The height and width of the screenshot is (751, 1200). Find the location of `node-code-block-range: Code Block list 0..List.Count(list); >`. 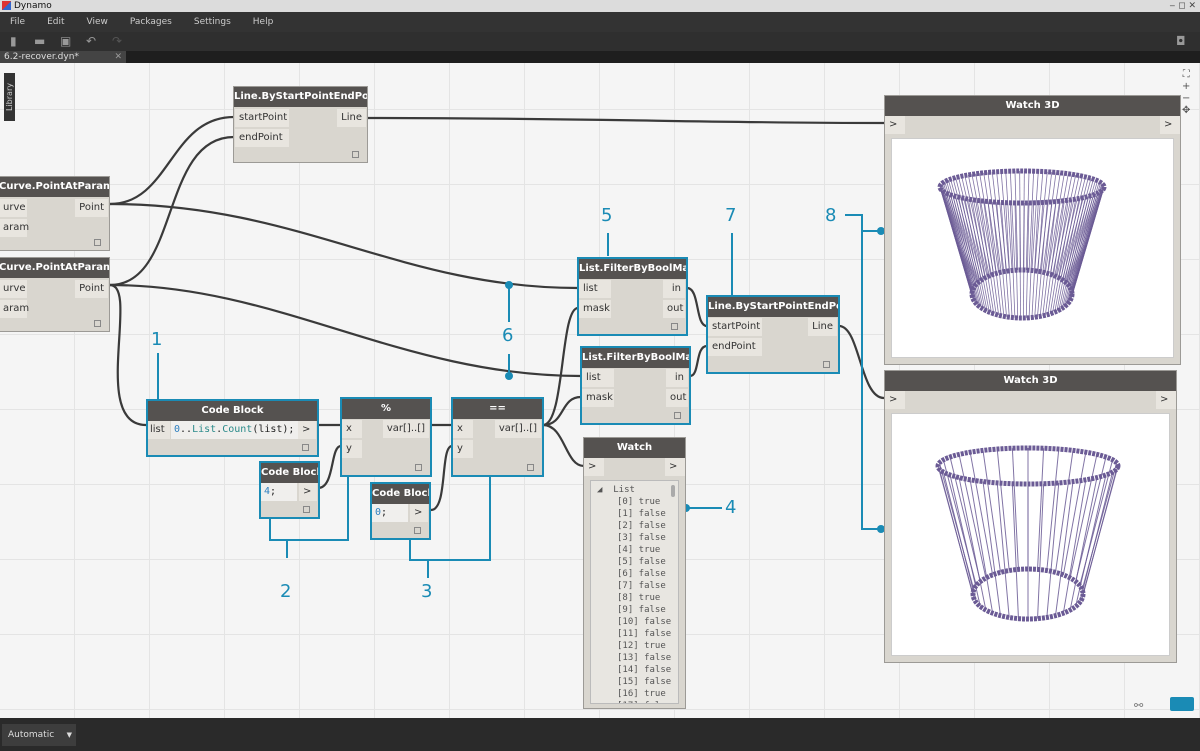

node-code-block-range: Code Block list 0..List.Count(list); > is located at coordinates (232, 428).